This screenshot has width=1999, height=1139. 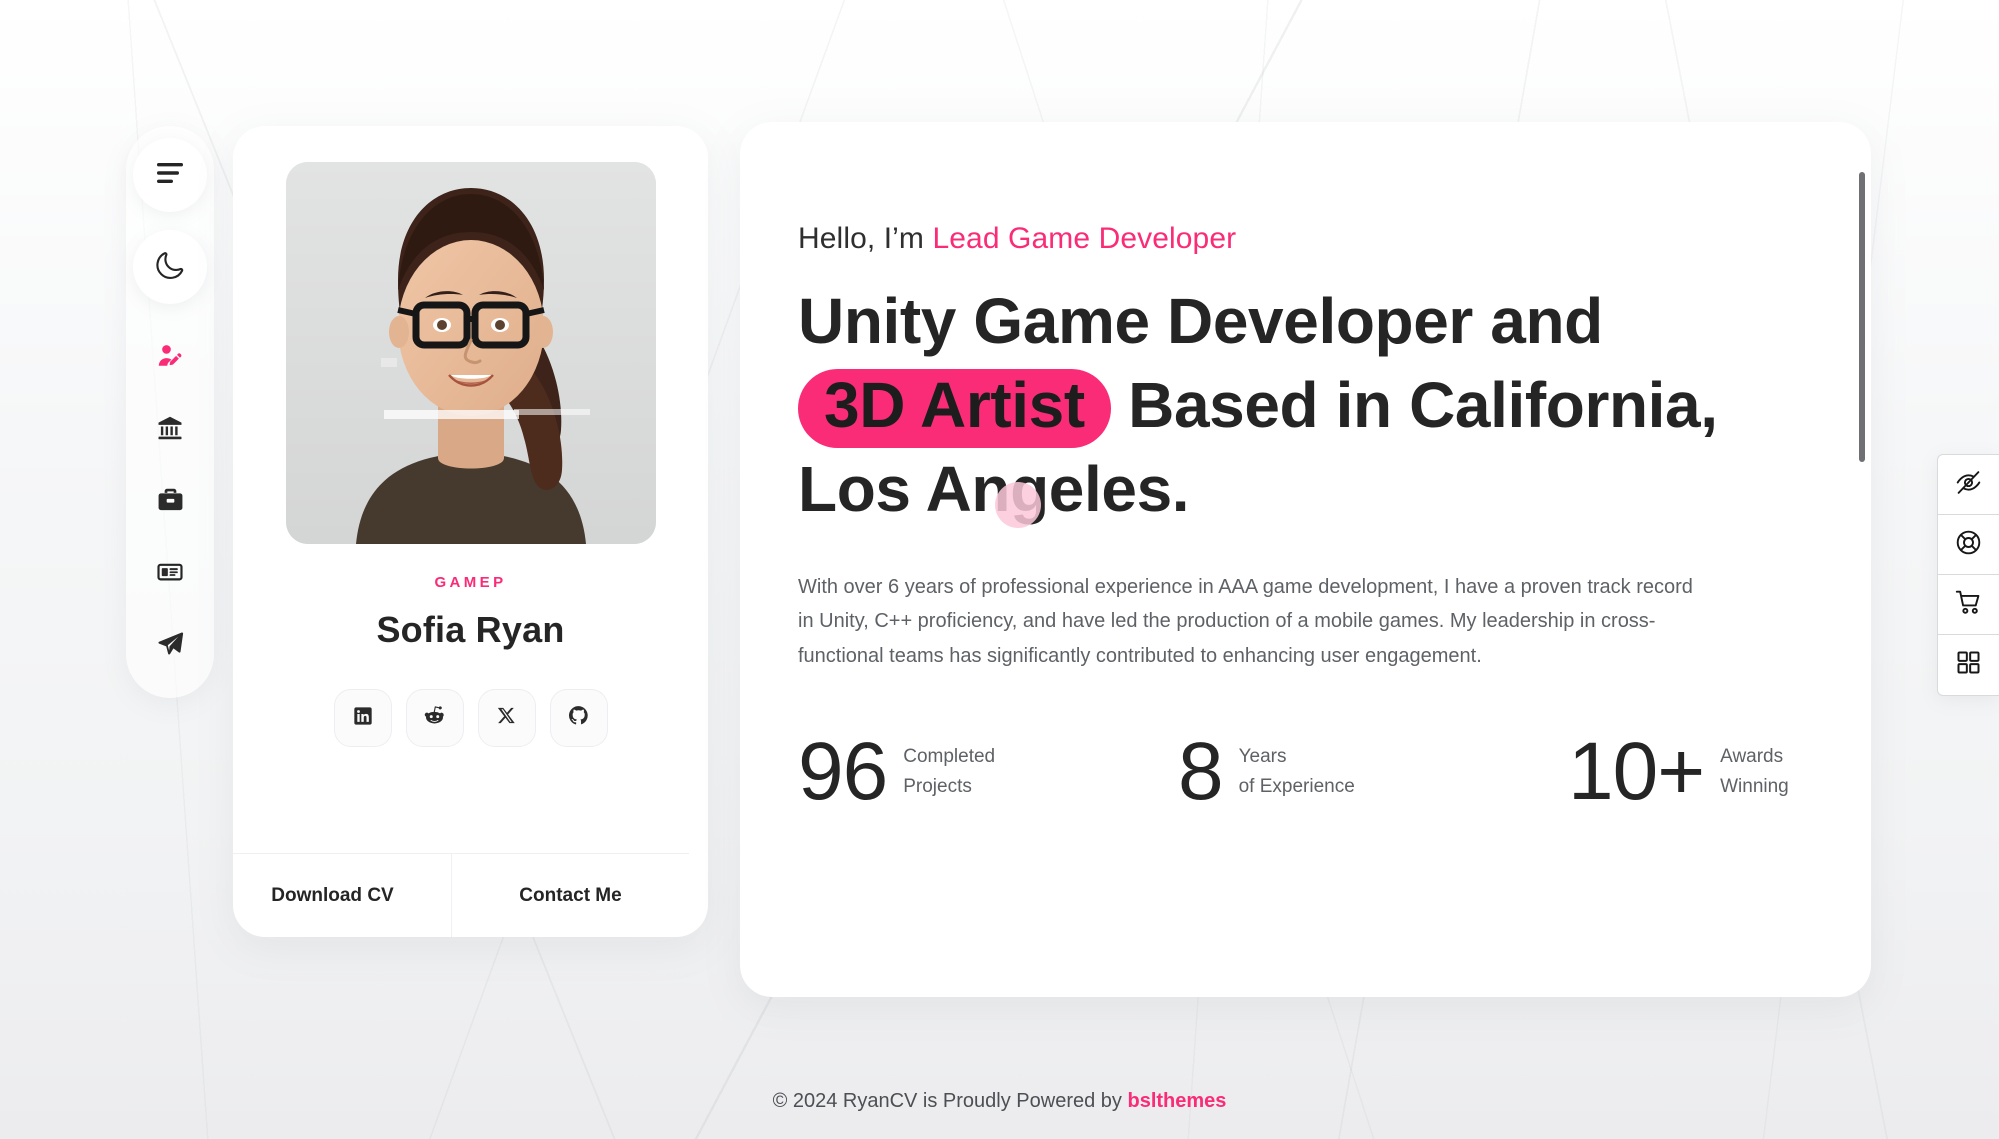 What do you see at coordinates (949, 772) in the screenshot?
I see `stat-label: Completed Projects` at bounding box center [949, 772].